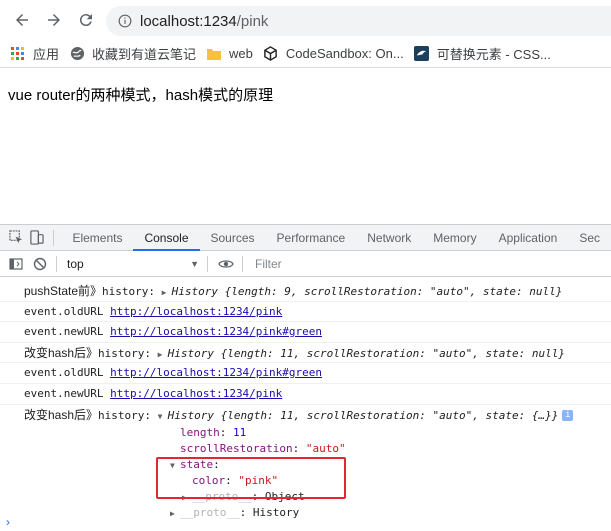 The image size is (611, 531). What do you see at coordinates (40, 264) in the screenshot?
I see `clear-console-icon` at bounding box center [40, 264].